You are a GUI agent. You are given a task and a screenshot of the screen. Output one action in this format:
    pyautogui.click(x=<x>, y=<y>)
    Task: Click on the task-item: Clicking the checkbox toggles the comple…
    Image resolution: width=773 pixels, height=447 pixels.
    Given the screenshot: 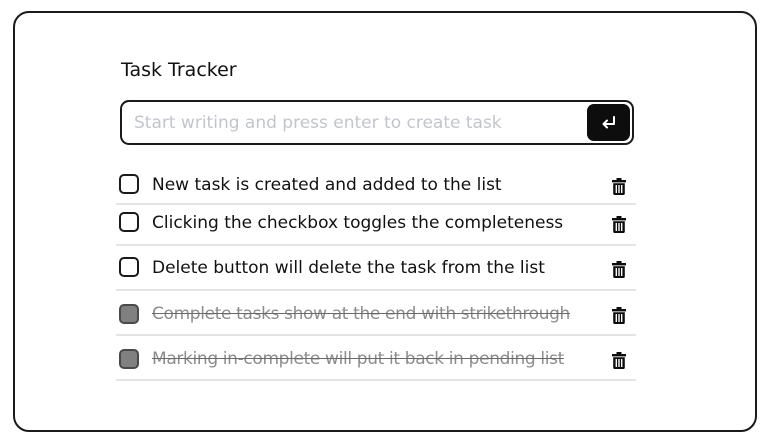 What is the action you would take?
    pyautogui.click(x=376, y=225)
    